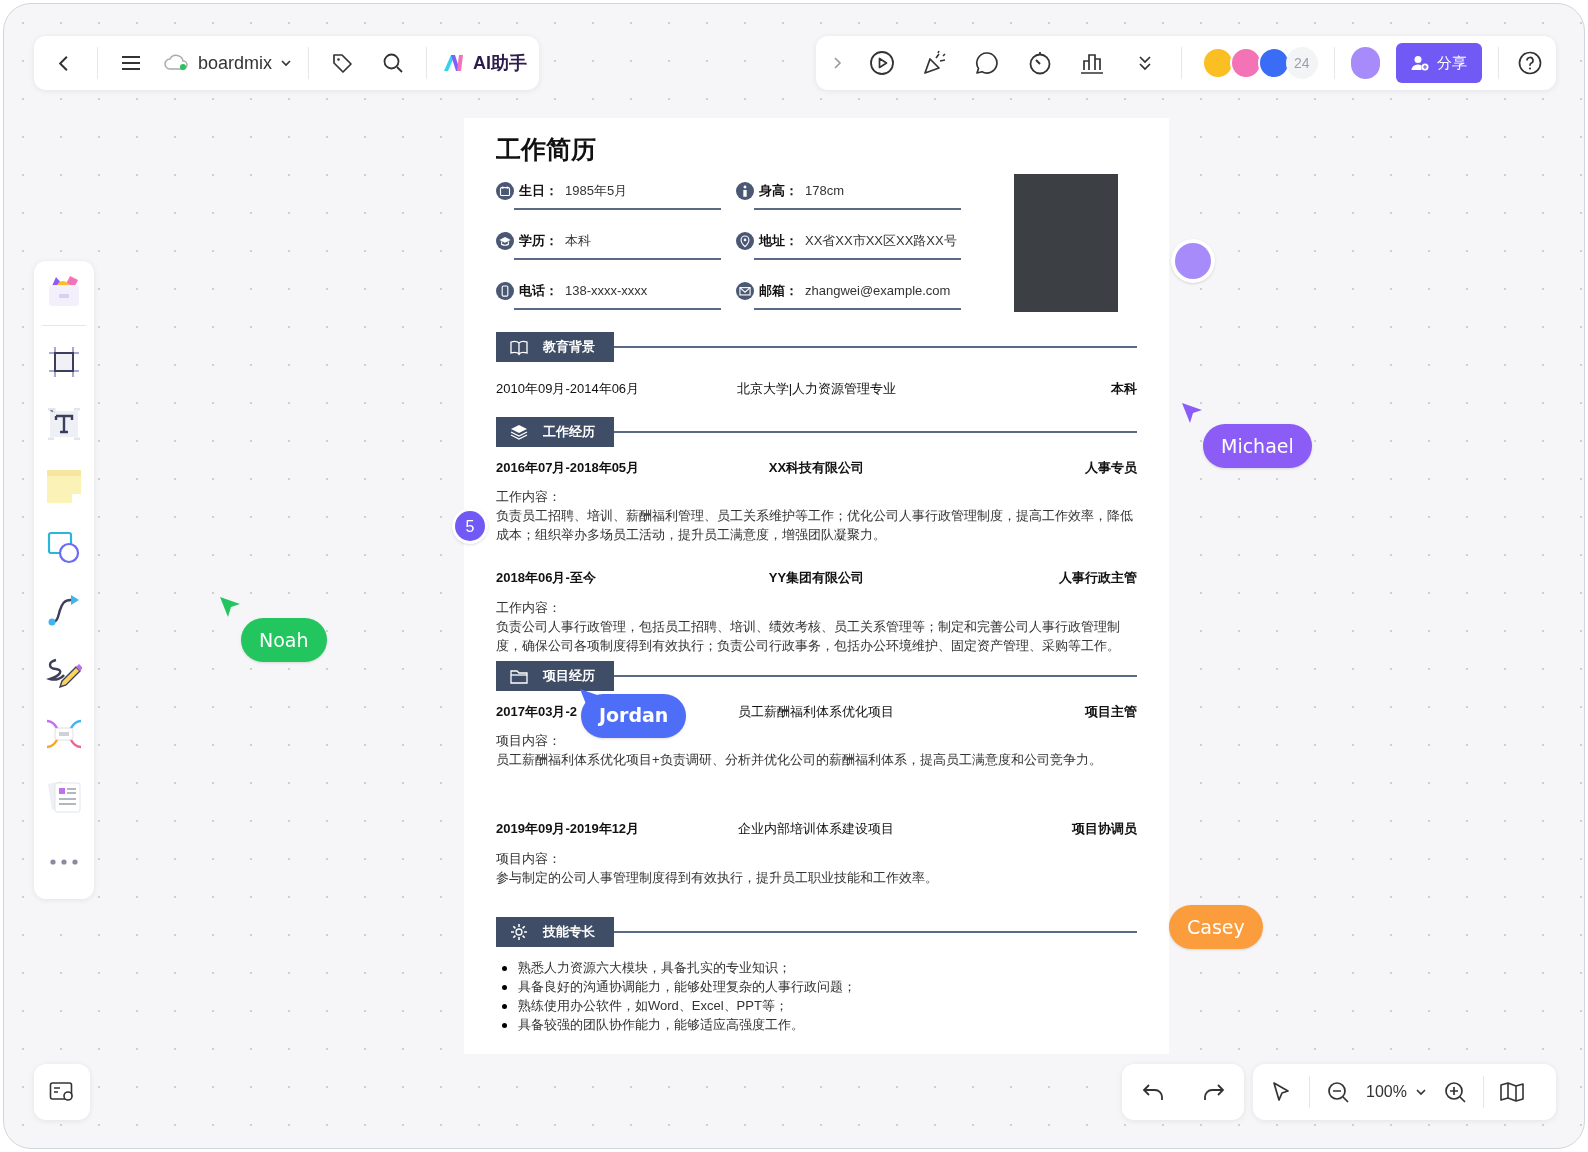 The height and width of the screenshot is (1152, 1588). Describe the element at coordinates (654, 968) in the screenshot. I see `skill-item: 熟悉人力资源六大模块，具备扎实的专业知识；` at that location.